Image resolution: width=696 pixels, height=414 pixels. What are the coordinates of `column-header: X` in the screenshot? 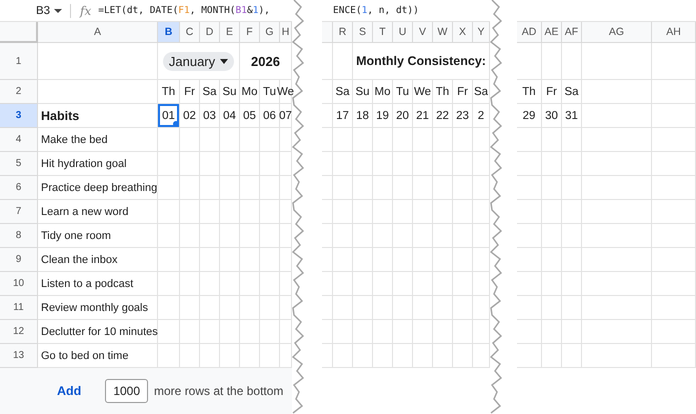 It's located at (463, 32).